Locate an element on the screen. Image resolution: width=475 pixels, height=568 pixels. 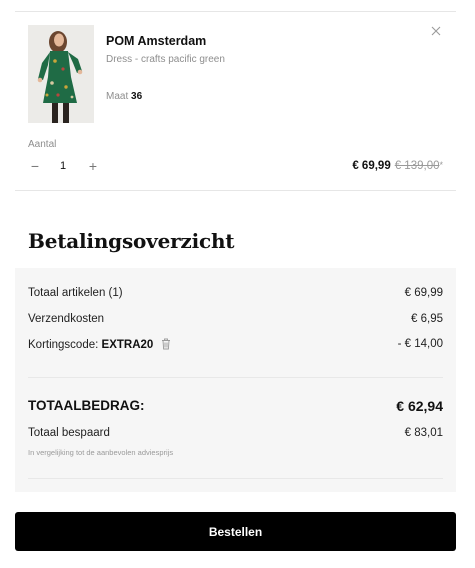
items-label: Totaal artikelen (1) is located at coordinates (75, 293).